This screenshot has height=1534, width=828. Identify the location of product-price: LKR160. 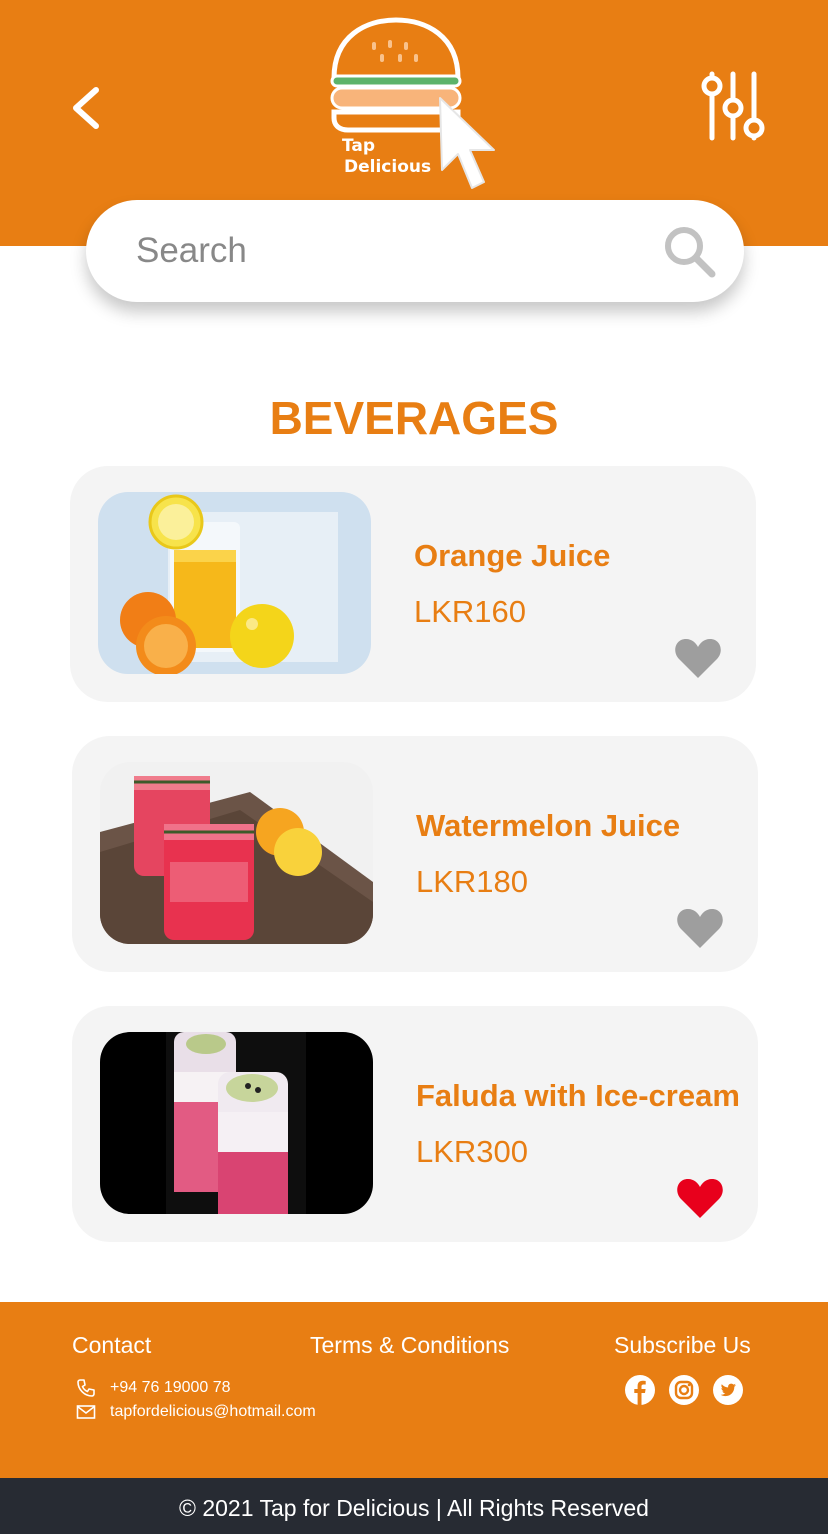
(470, 611).